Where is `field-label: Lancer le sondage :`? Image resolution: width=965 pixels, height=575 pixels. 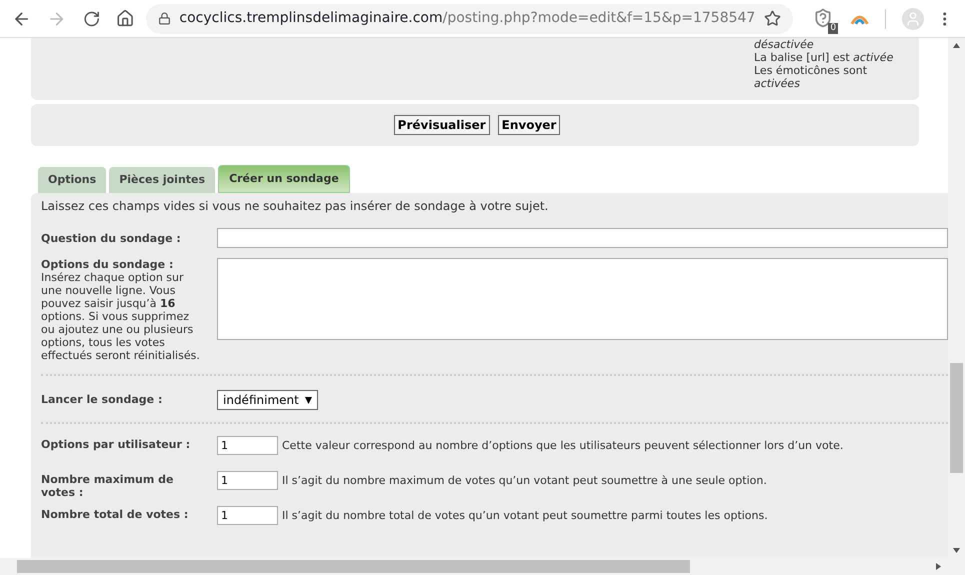 field-label: Lancer le sondage : is located at coordinates (102, 400).